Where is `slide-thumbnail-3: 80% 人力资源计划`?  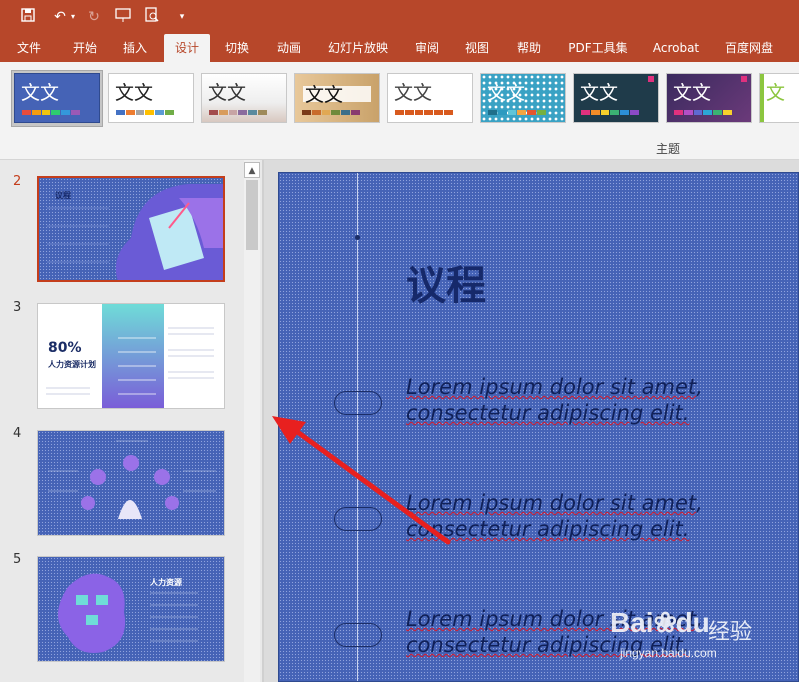
slide-thumbnail-3: 80% 人力资源计划 is located at coordinates (131, 356).